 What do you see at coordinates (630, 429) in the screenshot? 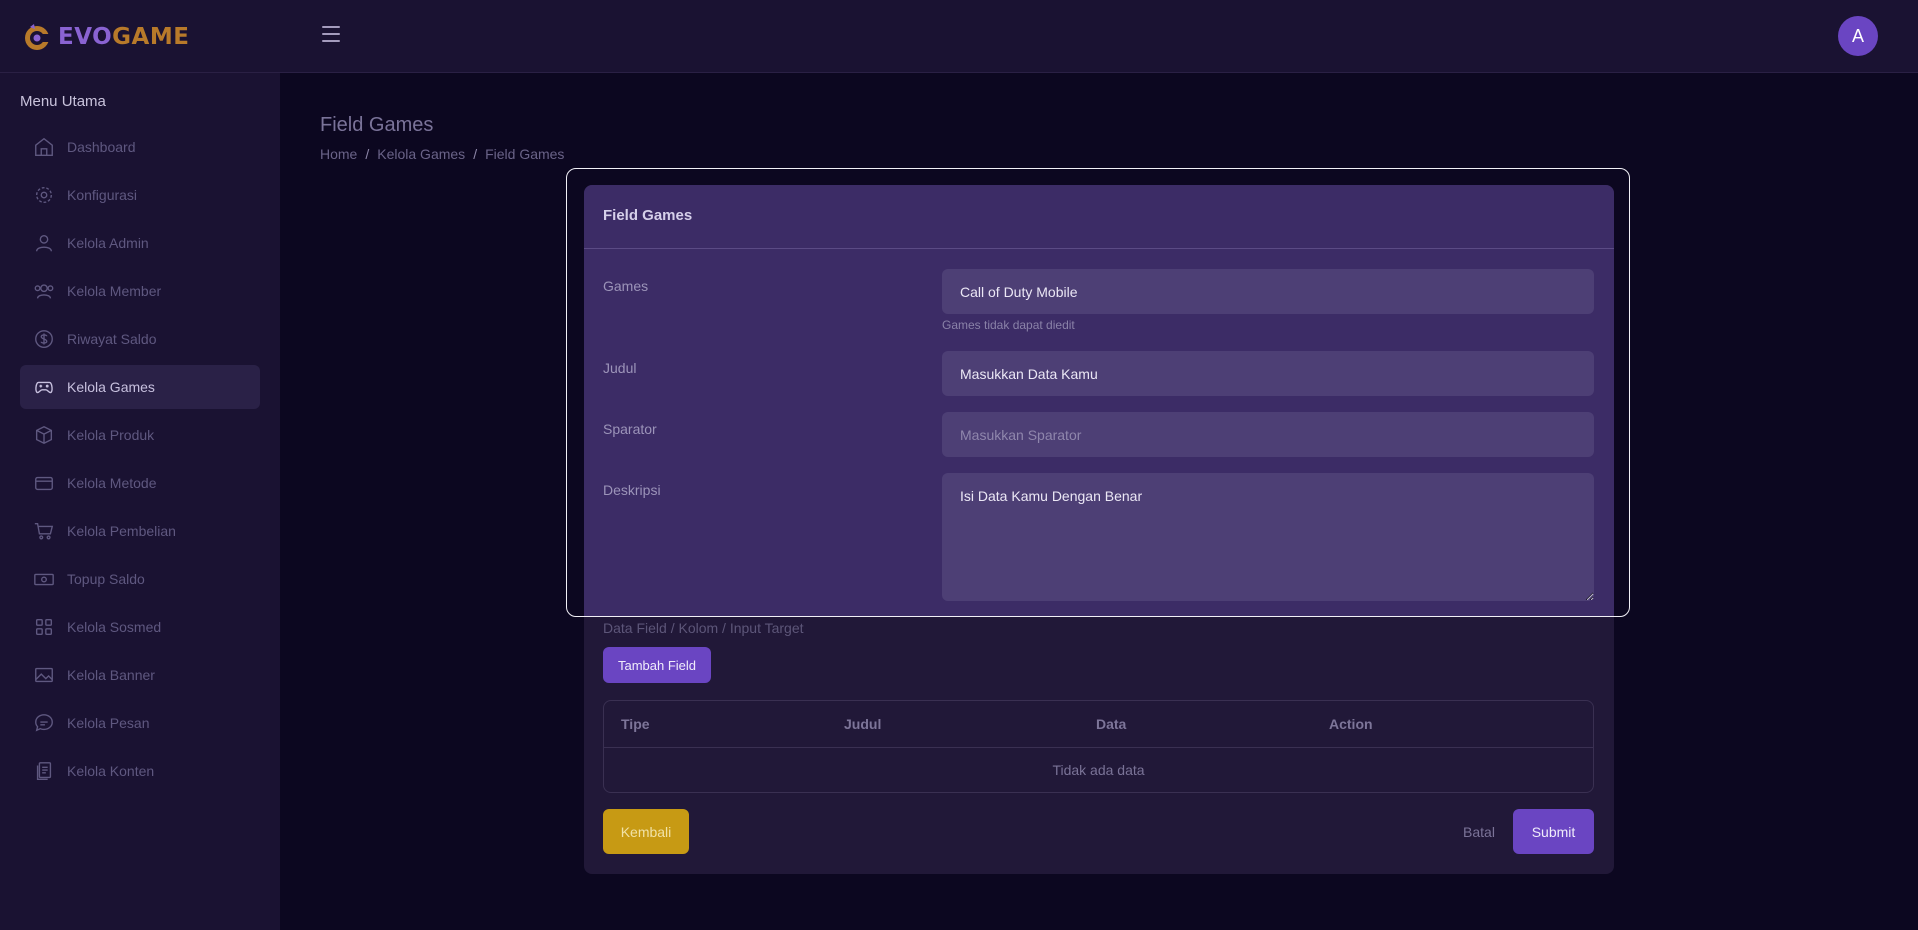
I see `sparator-label: Sparator` at bounding box center [630, 429].